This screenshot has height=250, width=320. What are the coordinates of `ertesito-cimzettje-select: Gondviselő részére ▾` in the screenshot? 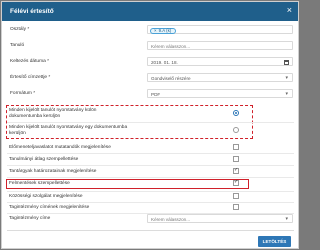 It's located at (220, 77).